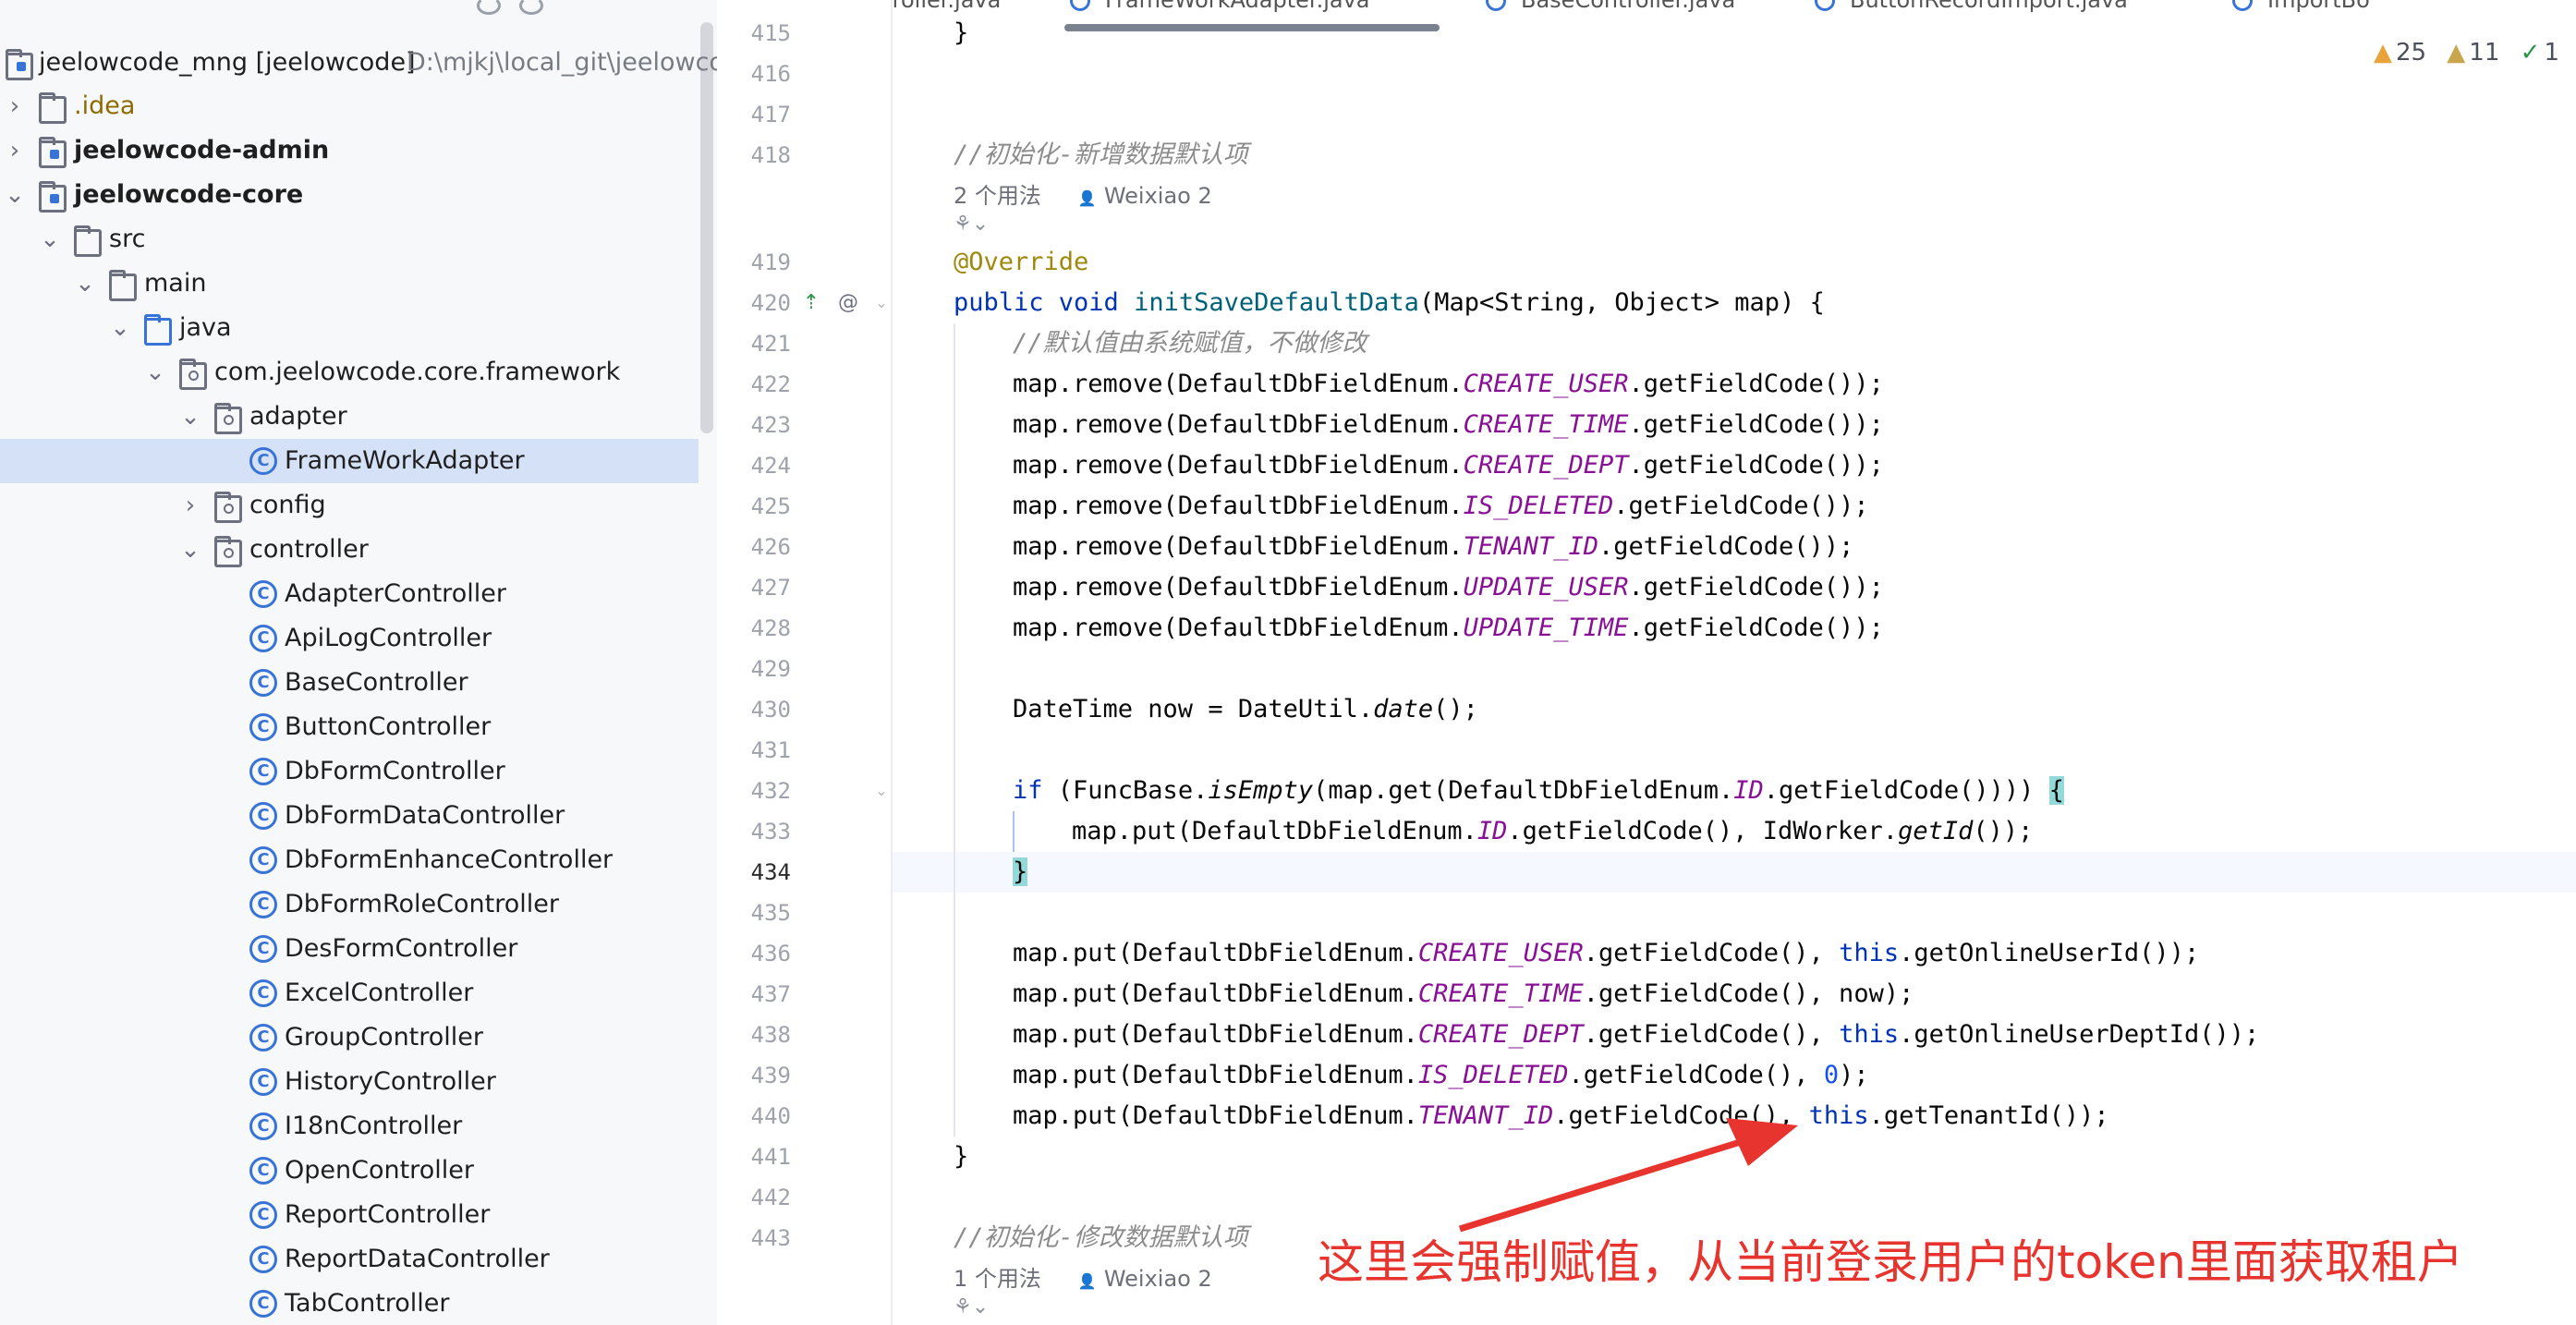  I want to click on tree-item-config: › config, so click(349, 505).